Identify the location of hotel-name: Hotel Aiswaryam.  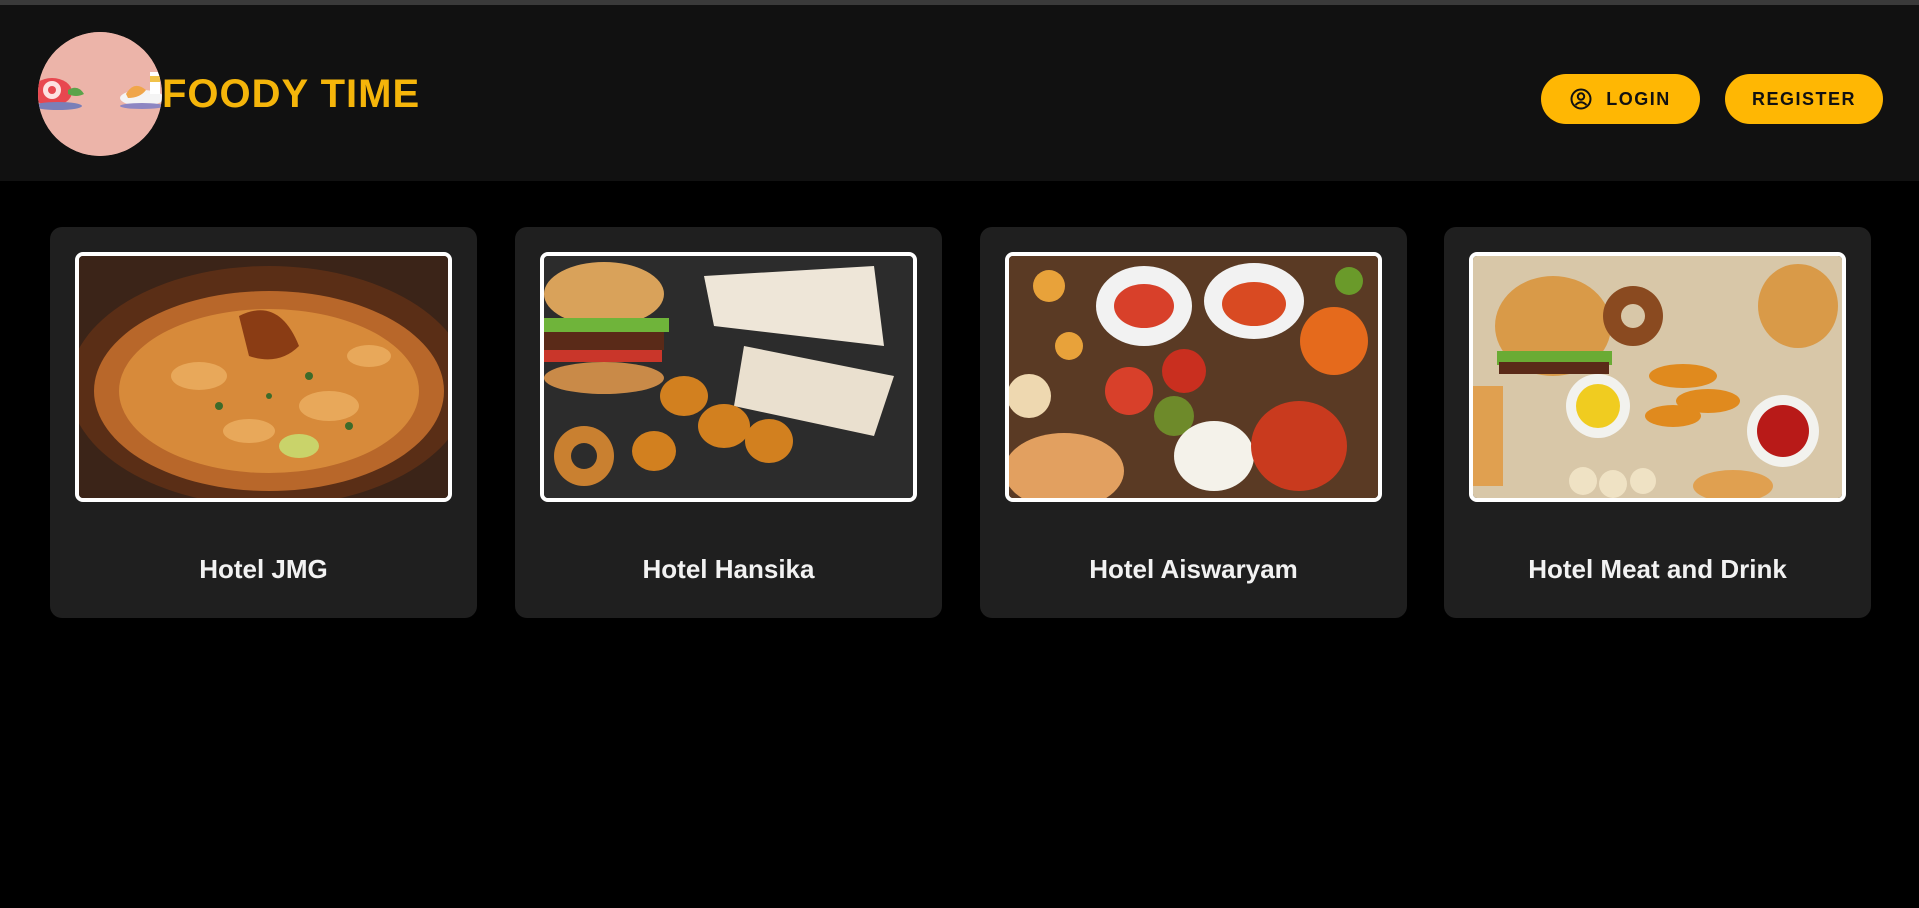
(1193, 569).